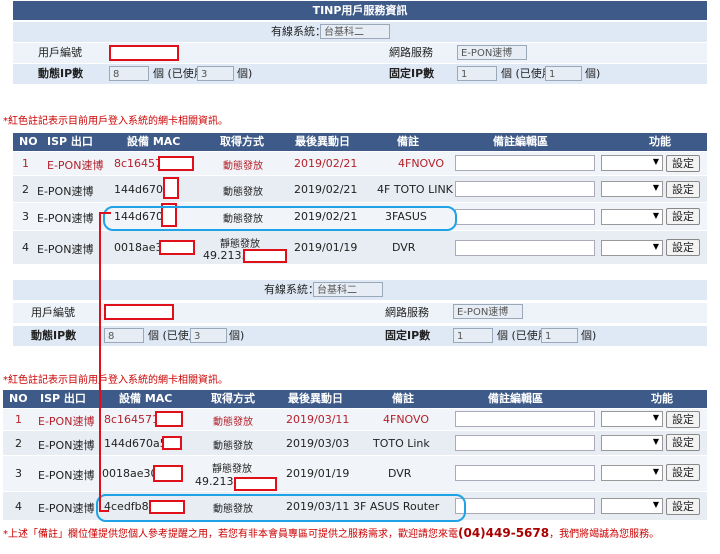 This screenshot has height=554, width=720. Describe the element at coordinates (593, 73) in the screenshot. I see `fixed-ip-used-suffix: 個)` at that location.